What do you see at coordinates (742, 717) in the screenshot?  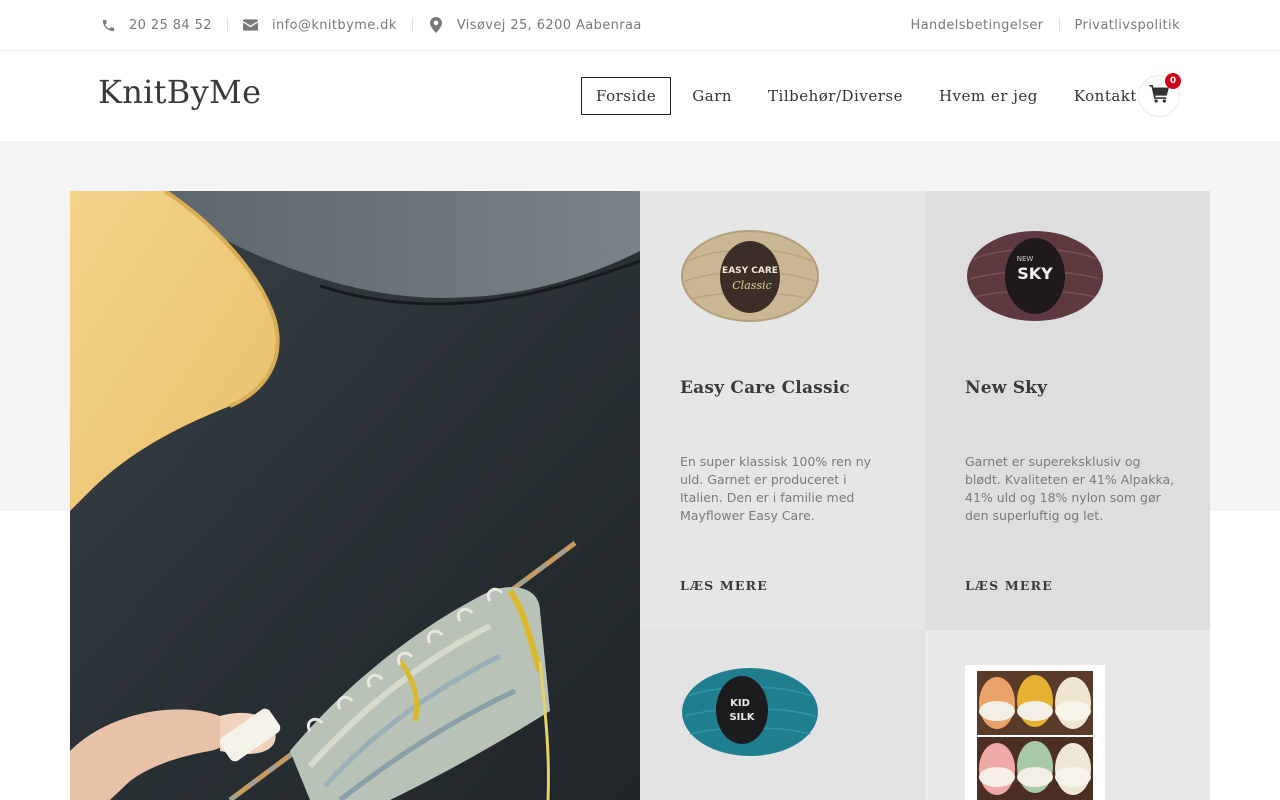 I see `product-label-sub: SILK` at bounding box center [742, 717].